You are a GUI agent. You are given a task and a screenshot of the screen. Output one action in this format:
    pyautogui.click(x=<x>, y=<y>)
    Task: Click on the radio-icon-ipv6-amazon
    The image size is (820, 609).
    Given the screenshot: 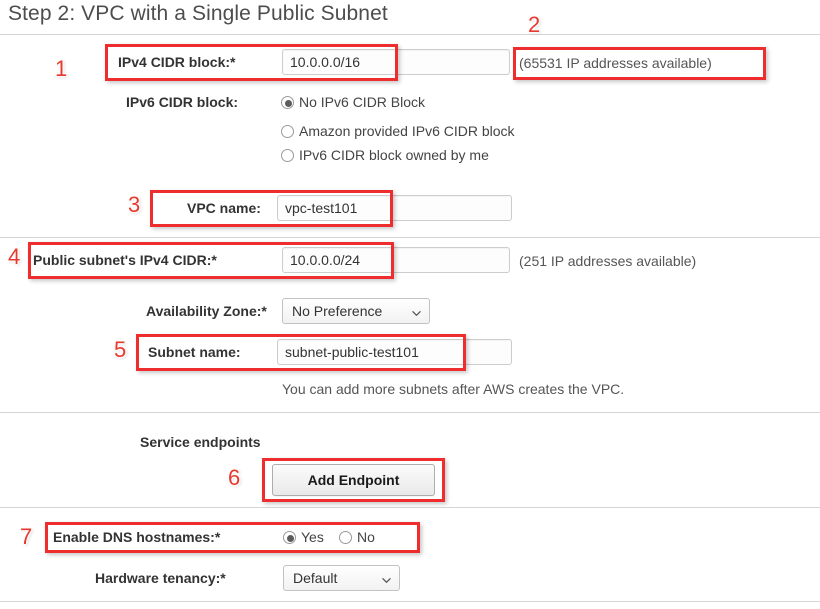 What is the action you would take?
    pyautogui.click(x=287, y=131)
    